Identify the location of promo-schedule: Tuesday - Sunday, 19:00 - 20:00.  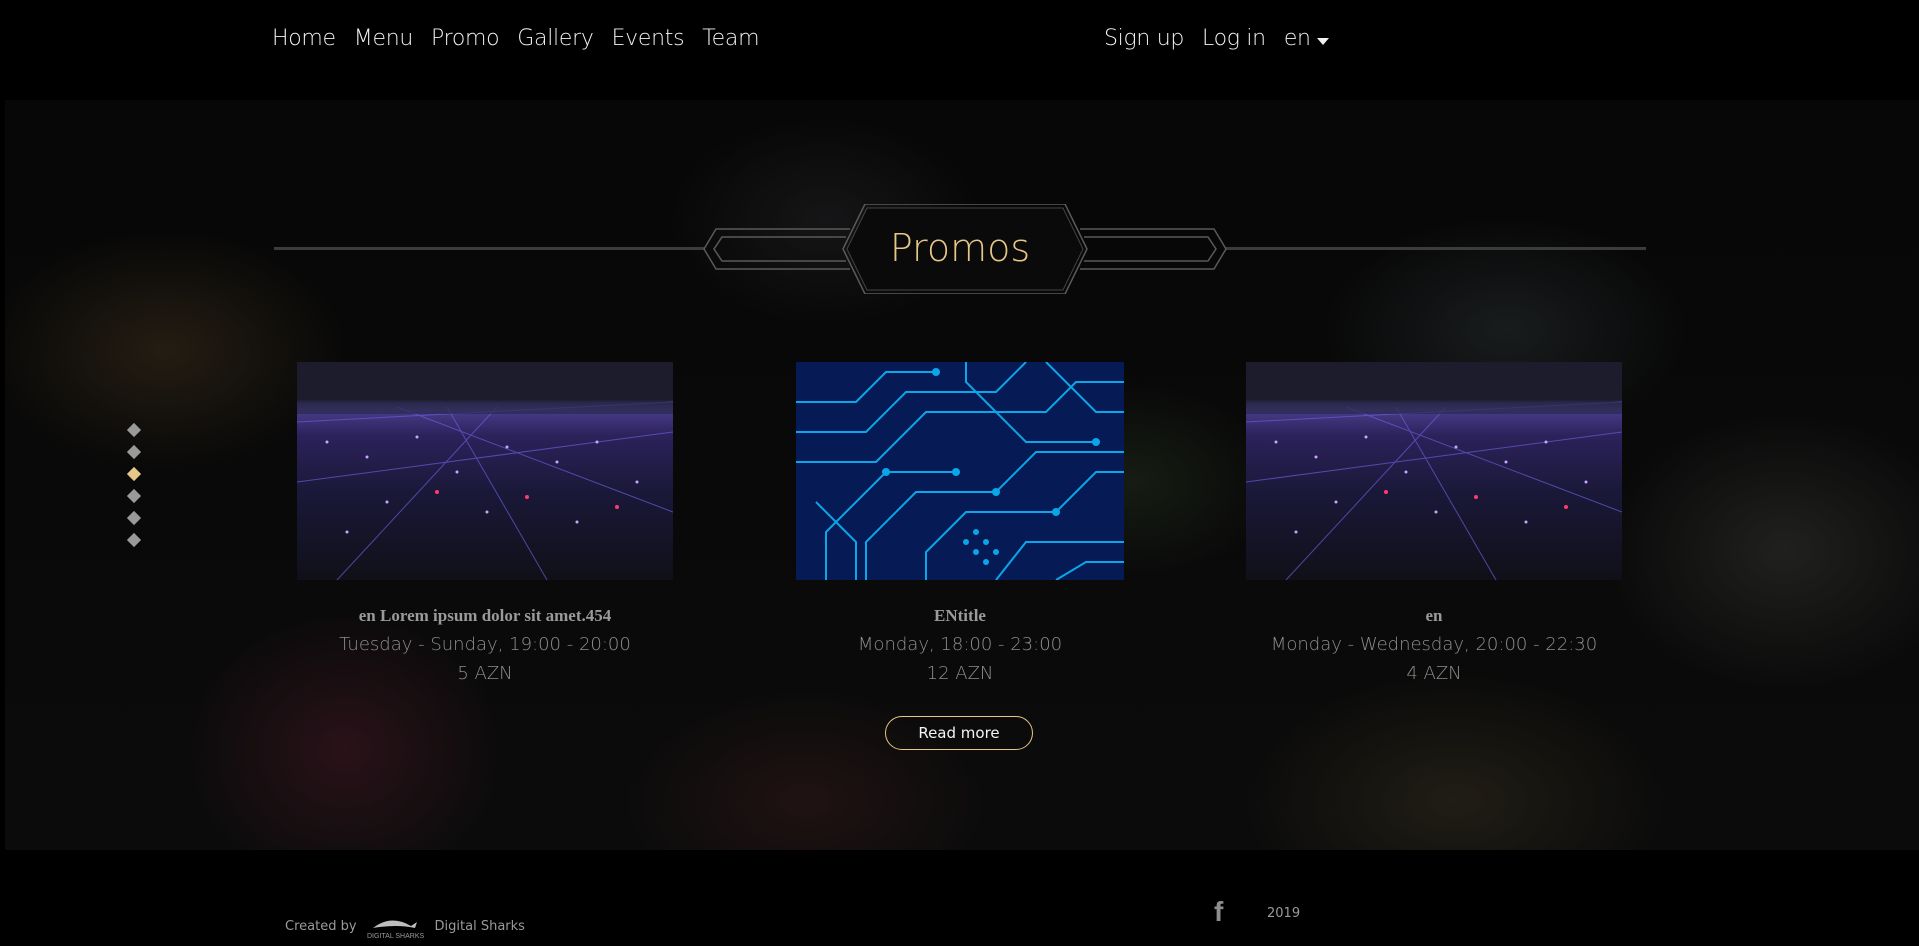
(485, 644).